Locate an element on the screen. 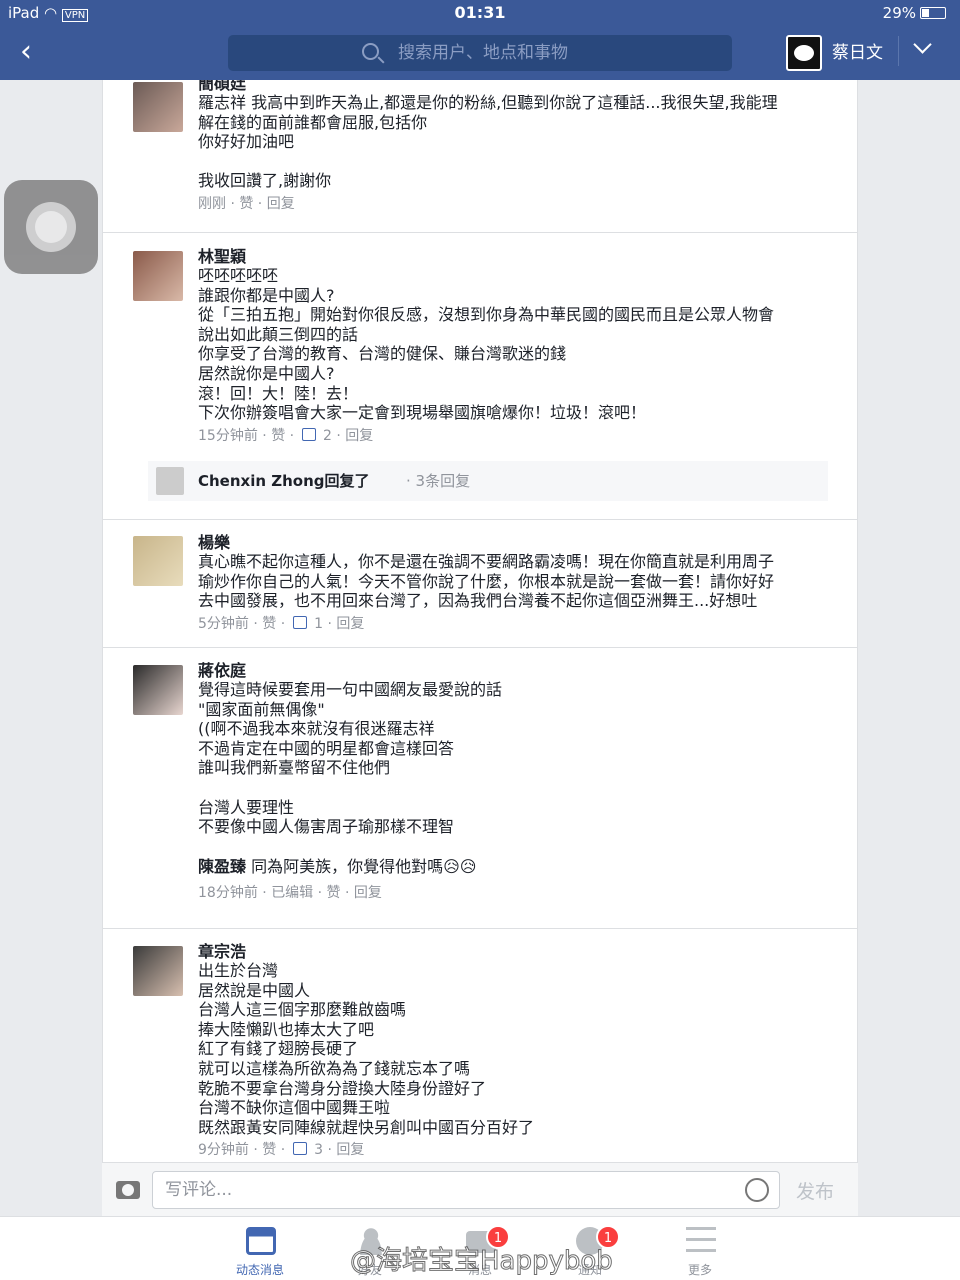 The height and width of the screenshot is (1280, 960). search-placeholder: 搜索用户、地点和事物 is located at coordinates (483, 53).